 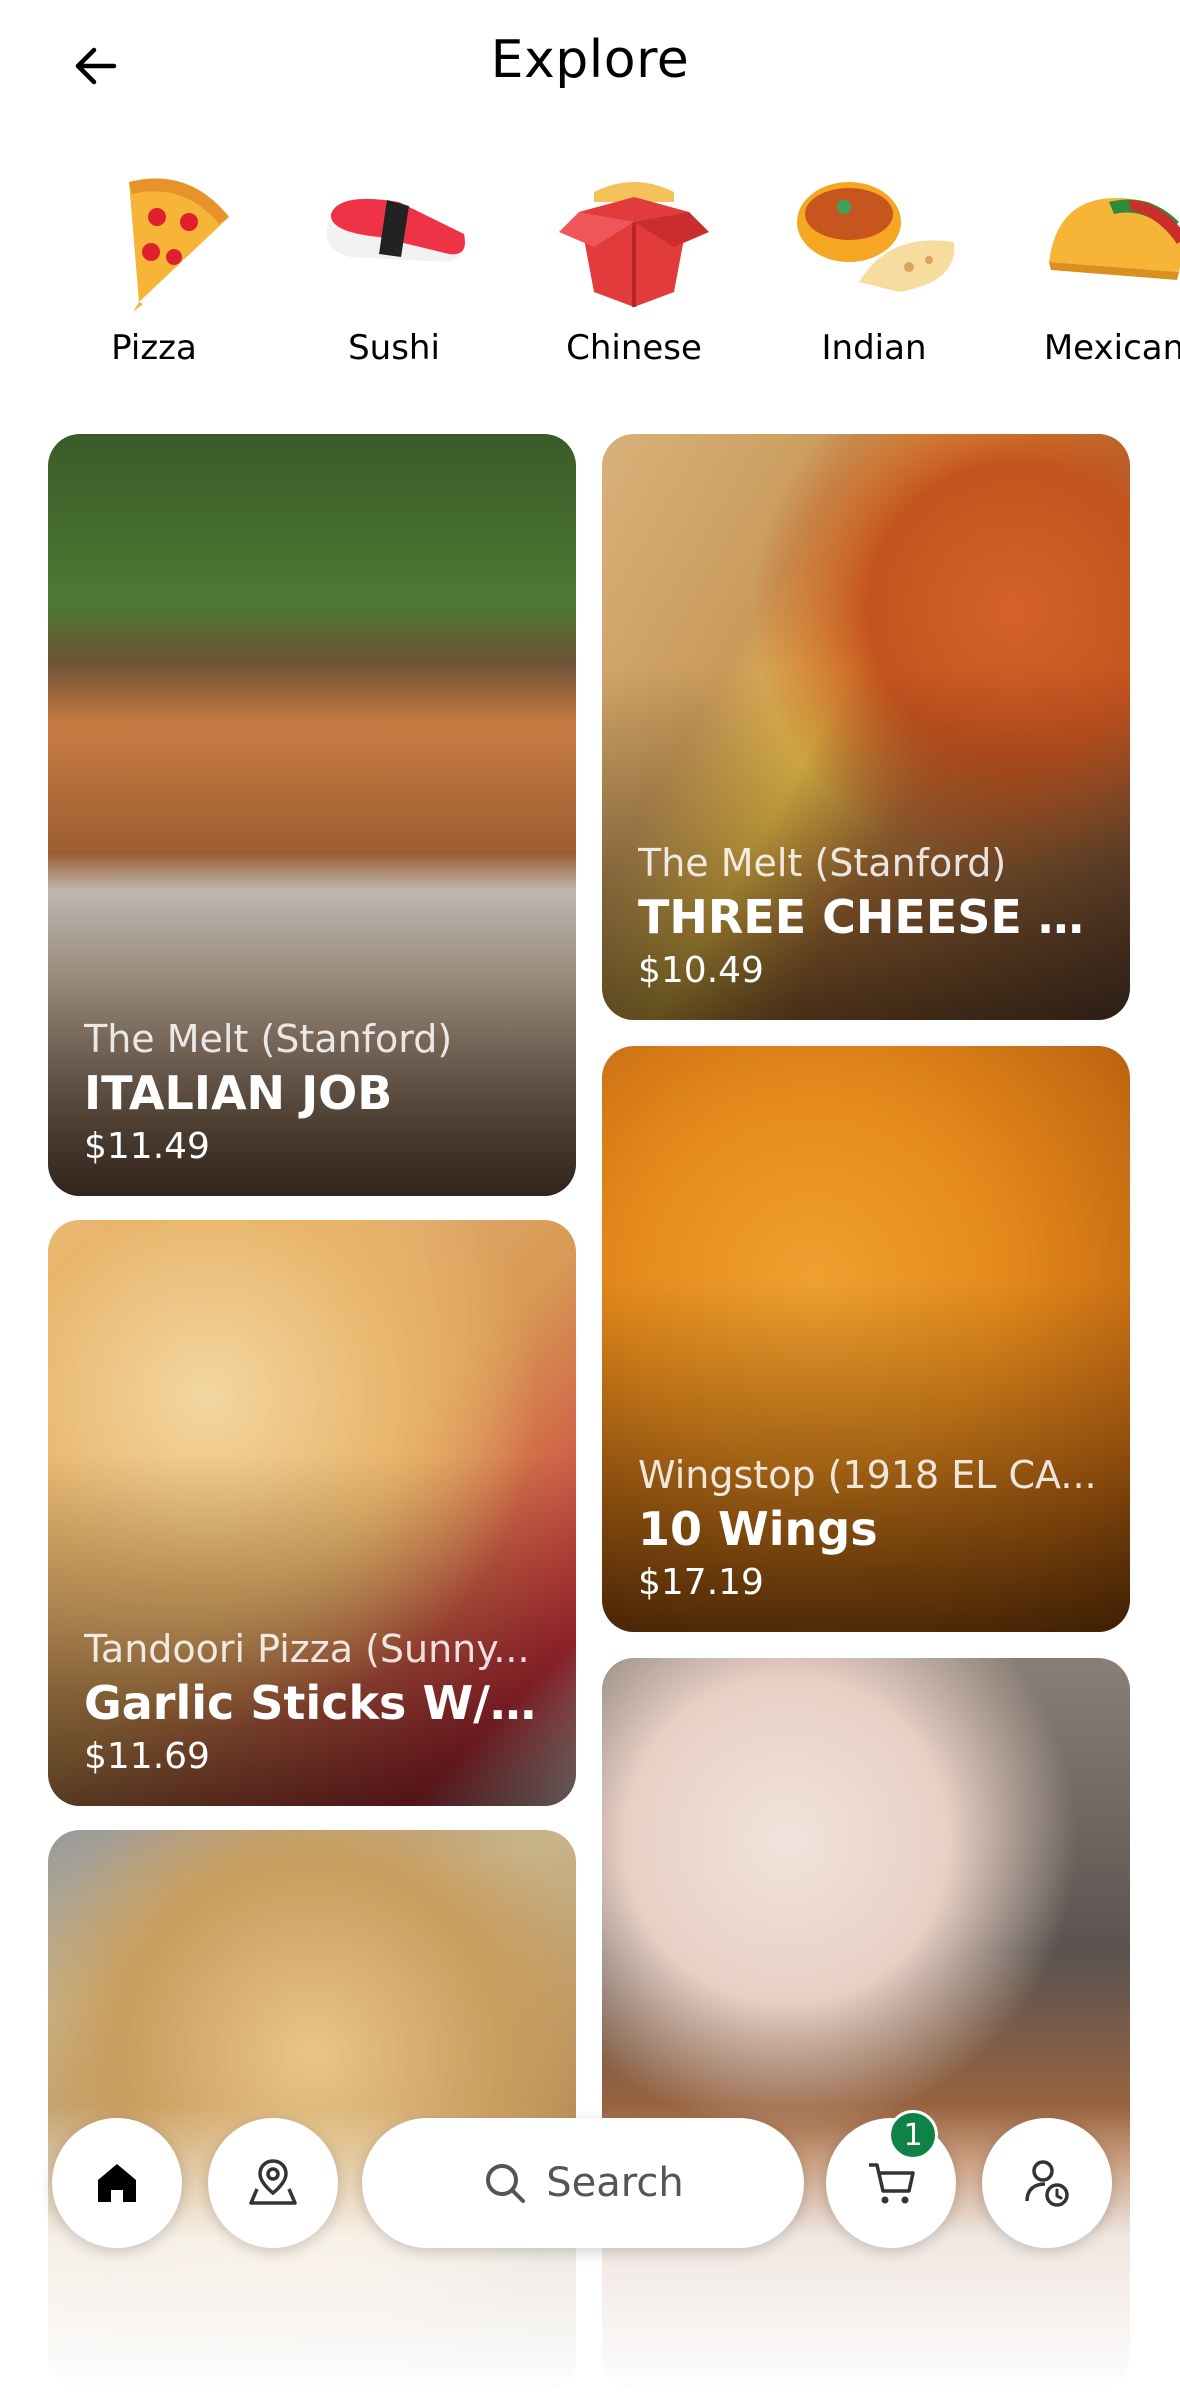 What do you see at coordinates (238, 1093) in the screenshot?
I see `item-name: ITALIAN JOB` at bounding box center [238, 1093].